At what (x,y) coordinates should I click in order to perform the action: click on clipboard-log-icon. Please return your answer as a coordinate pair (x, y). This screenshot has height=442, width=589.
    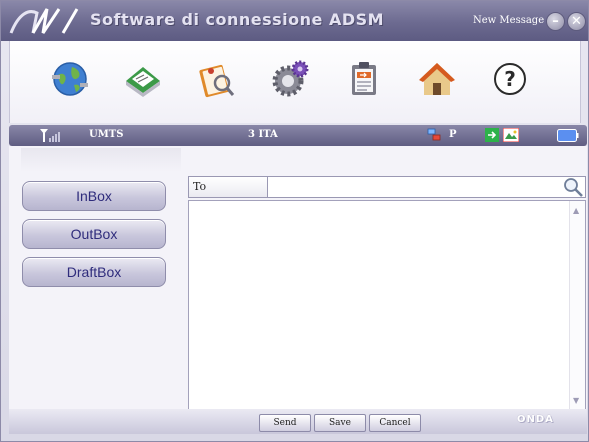
    Looking at the image, I should click on (364, 78).